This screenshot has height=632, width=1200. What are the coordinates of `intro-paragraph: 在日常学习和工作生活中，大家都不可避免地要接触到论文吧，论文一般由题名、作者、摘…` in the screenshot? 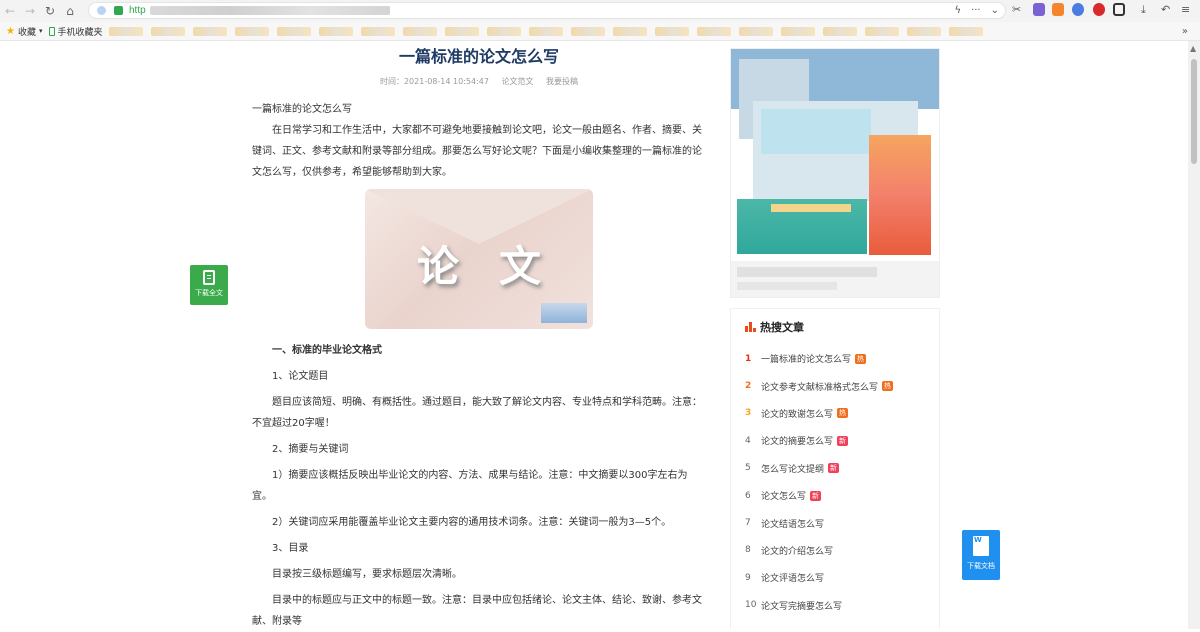 It's located at (477, 151).